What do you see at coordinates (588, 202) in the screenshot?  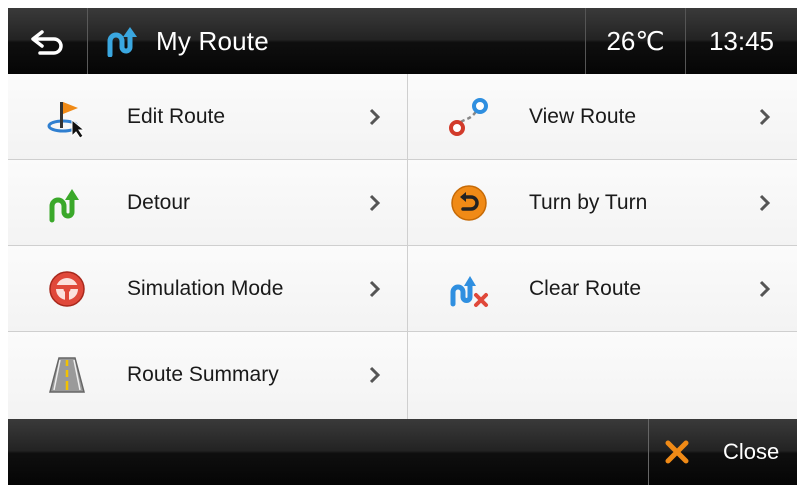 I see `menu-item-label: Turn by Turn` at bounding box center [588, 202].